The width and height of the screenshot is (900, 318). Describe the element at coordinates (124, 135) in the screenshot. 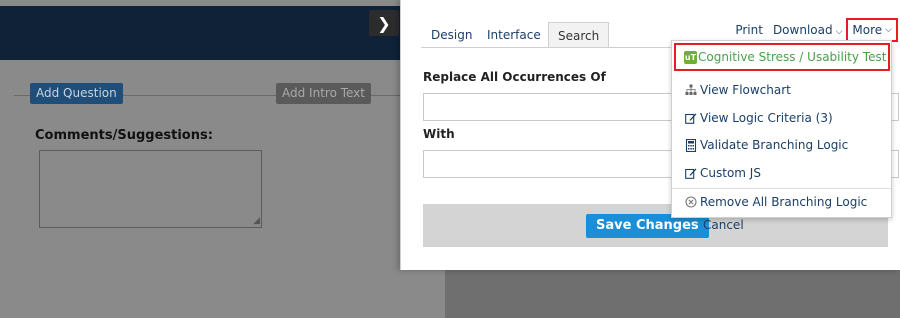

I see `comments-label: Comments/Suggestions:` at that location.